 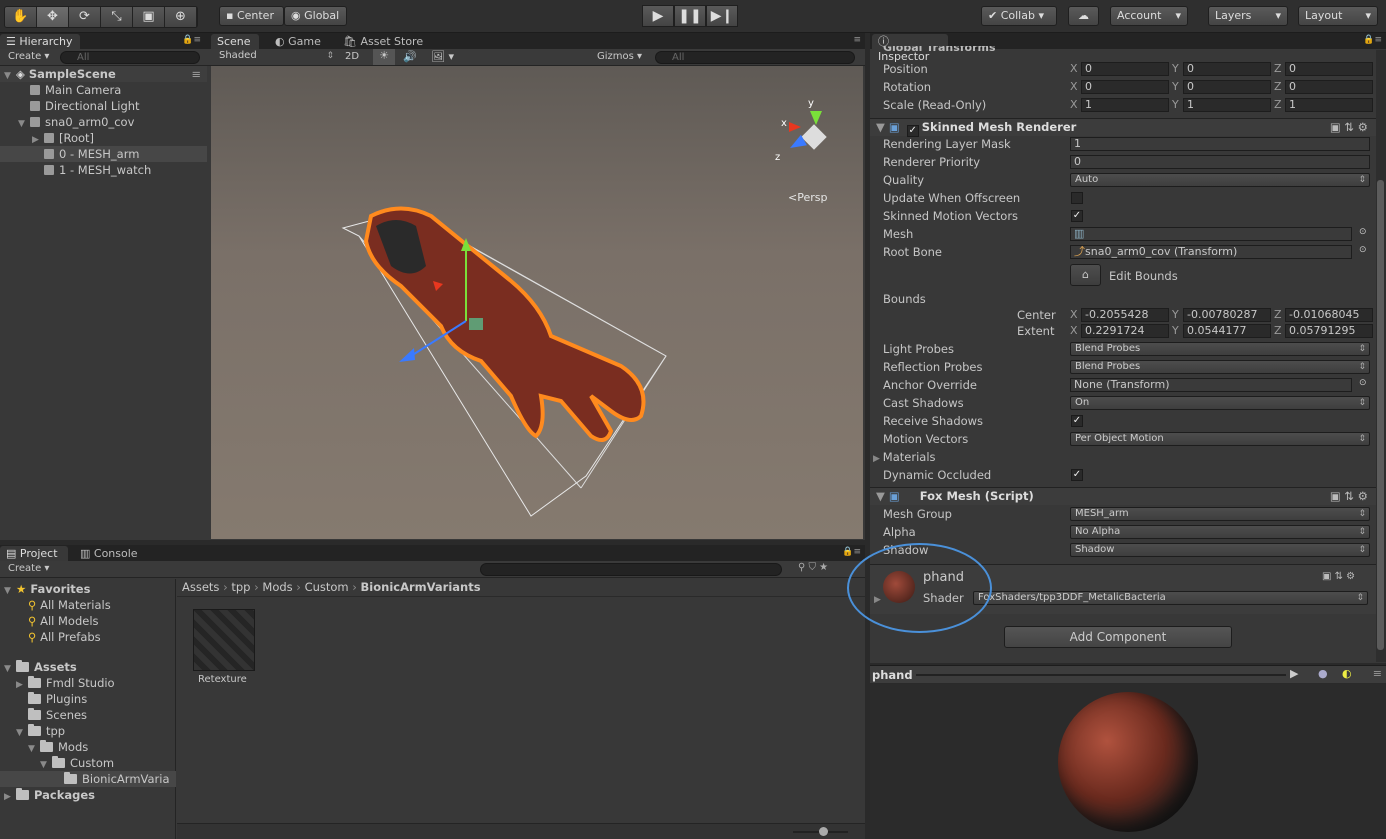 I want to click on breadcrumb-item: tpp, so click(x=240, y=587).